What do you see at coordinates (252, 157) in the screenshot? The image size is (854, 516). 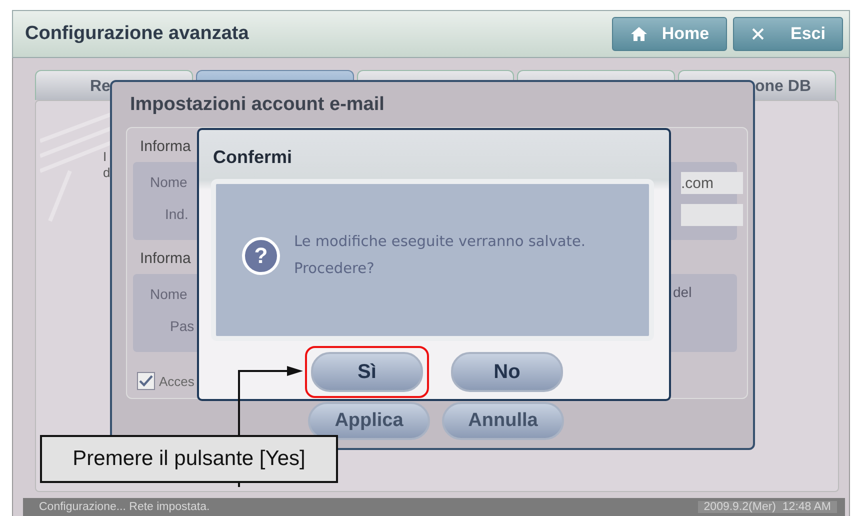 I see `dialog-title: Confermi` at bounding box center [252, 157].